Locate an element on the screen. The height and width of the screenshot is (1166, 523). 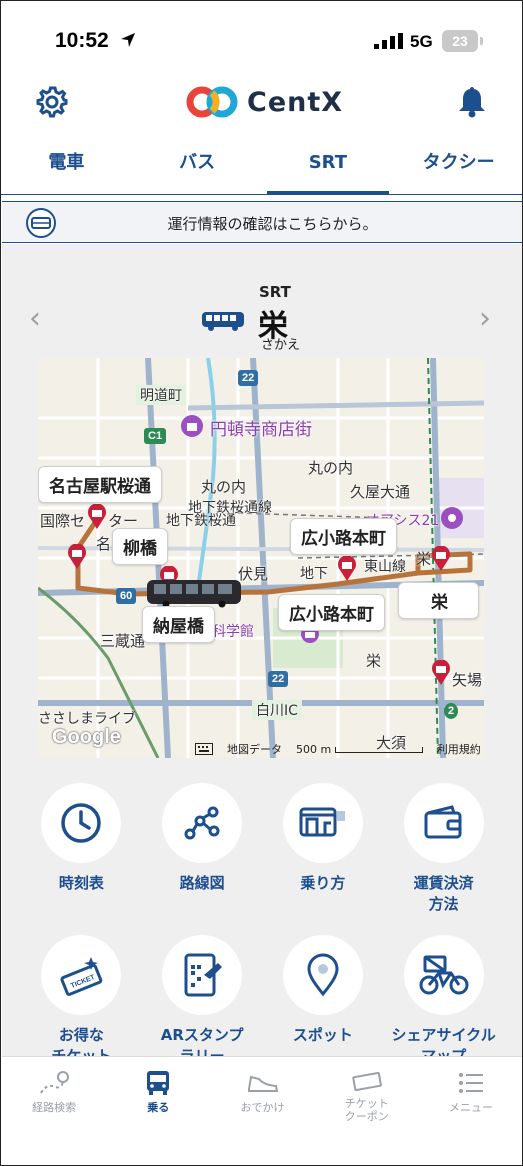
menu-share-cycle: シェアサイクル マップ is located at coordinates (443, 1001).